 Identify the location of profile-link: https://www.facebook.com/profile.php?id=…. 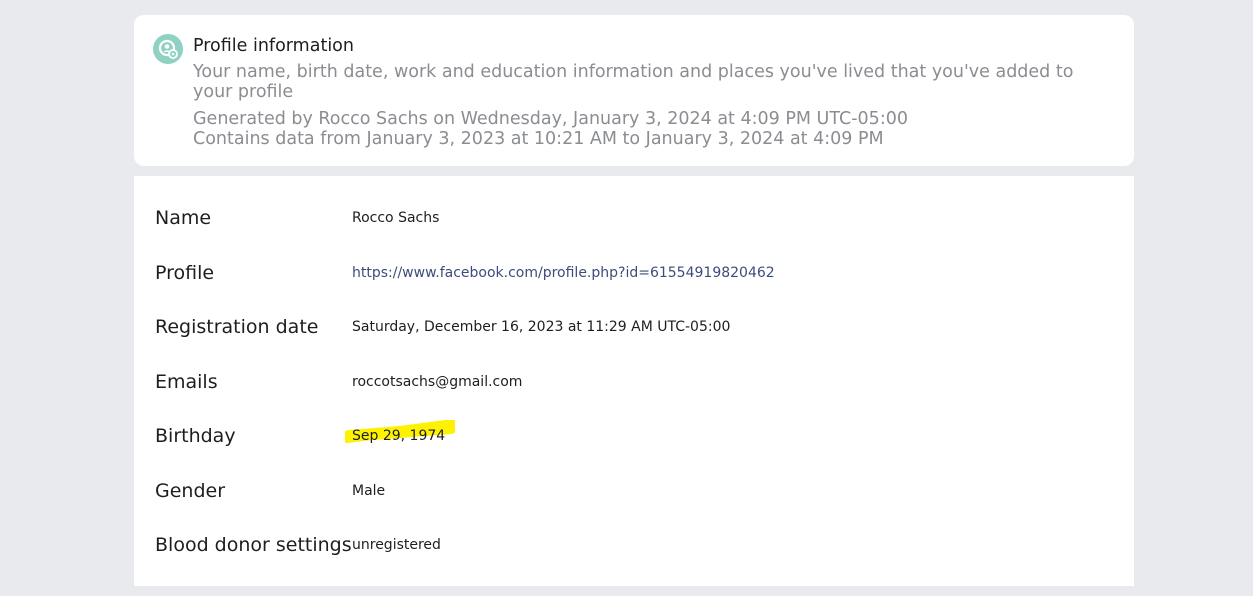
(563, 273).